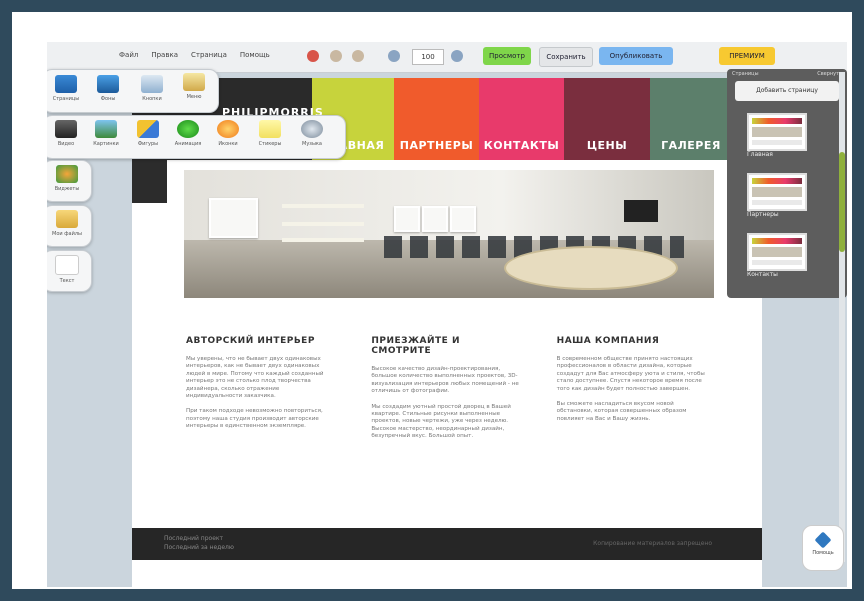  I want to click on premium-button: ПРЕМИУМ, so click(747, 56).